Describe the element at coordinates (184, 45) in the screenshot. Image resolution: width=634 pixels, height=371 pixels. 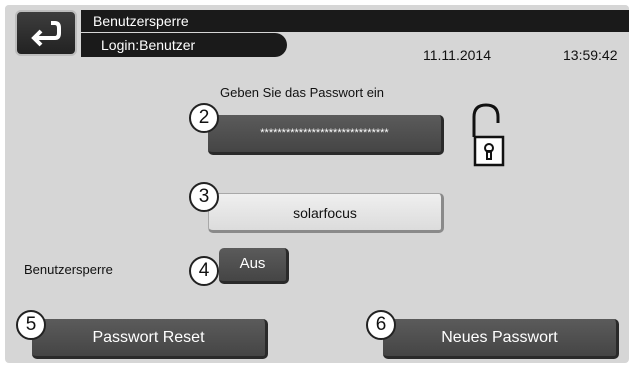
I see `login-tab: Login:Benutzer` at that location.